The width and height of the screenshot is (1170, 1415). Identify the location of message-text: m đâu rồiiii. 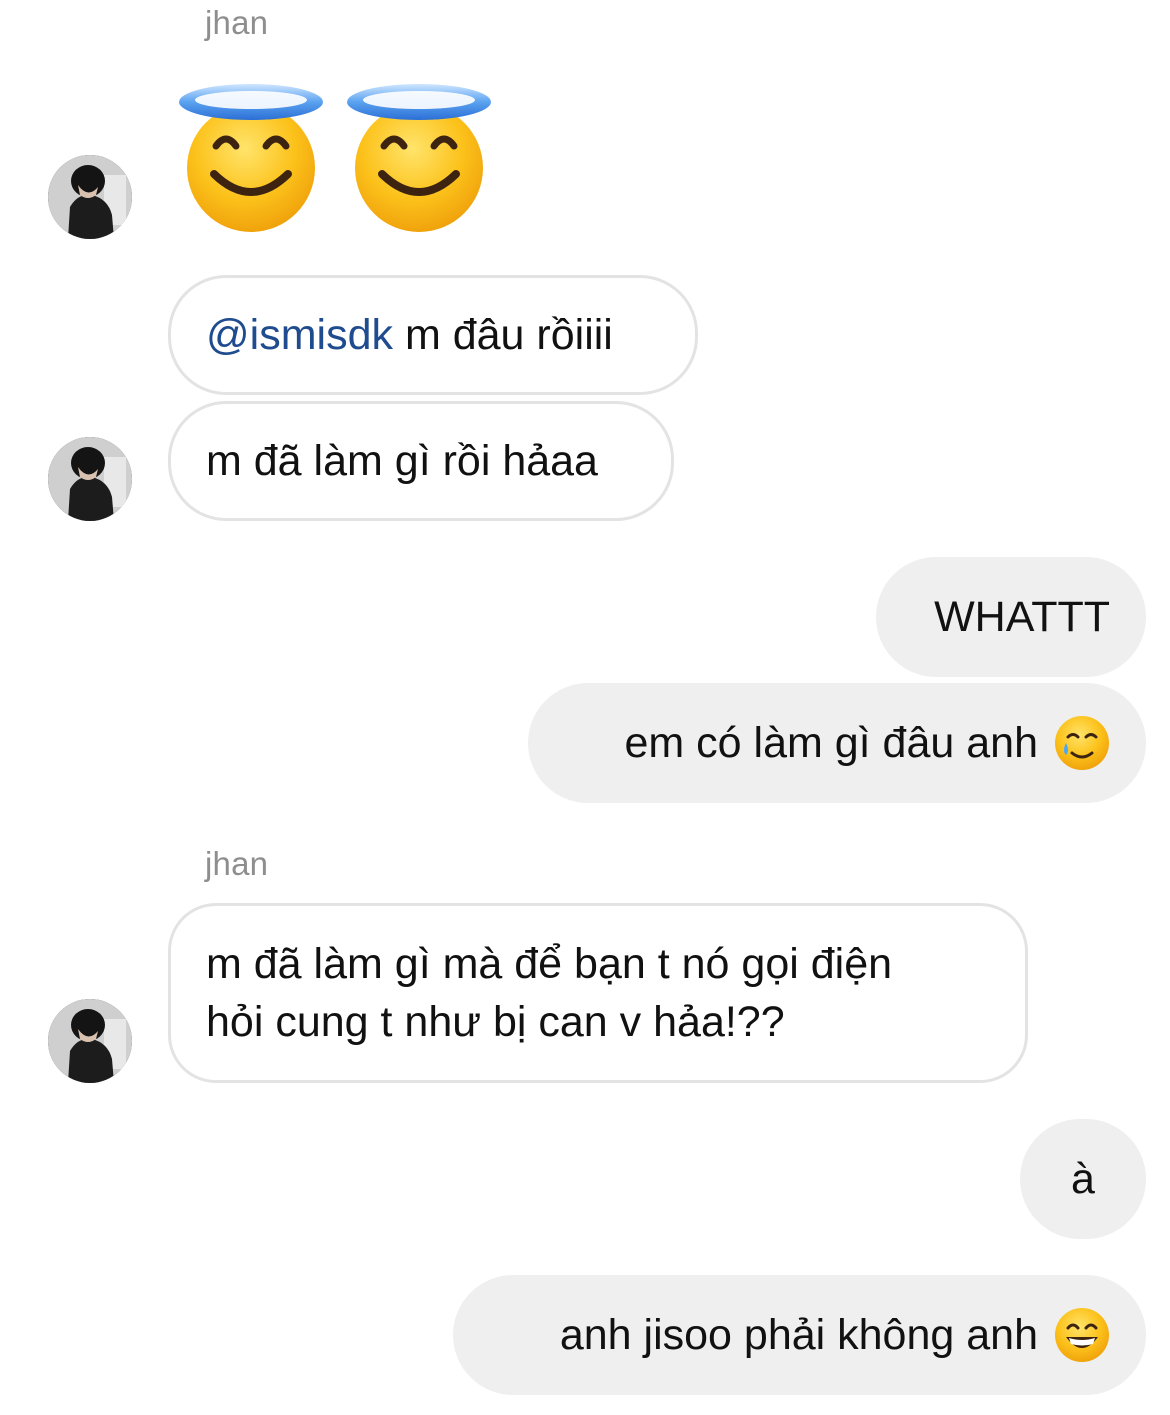
(503, 335).